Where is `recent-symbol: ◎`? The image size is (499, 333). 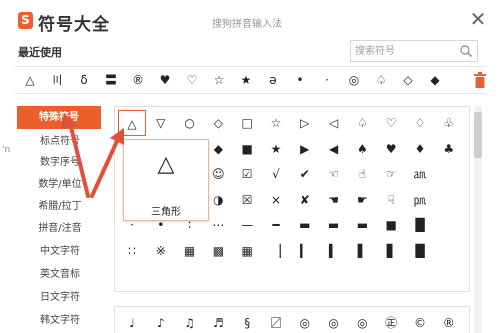
recent-symbol: ◎ is located at coordinates (354, 80).